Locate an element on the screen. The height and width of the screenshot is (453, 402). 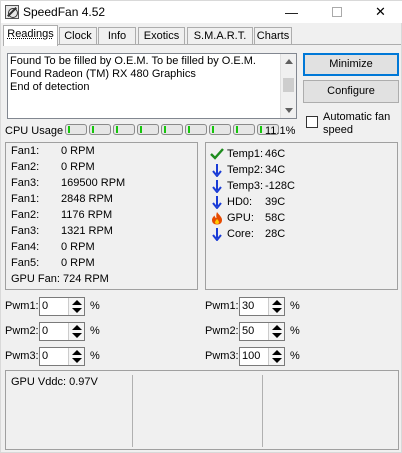
tab-charts: Charts is located at coordinates (273, 36).